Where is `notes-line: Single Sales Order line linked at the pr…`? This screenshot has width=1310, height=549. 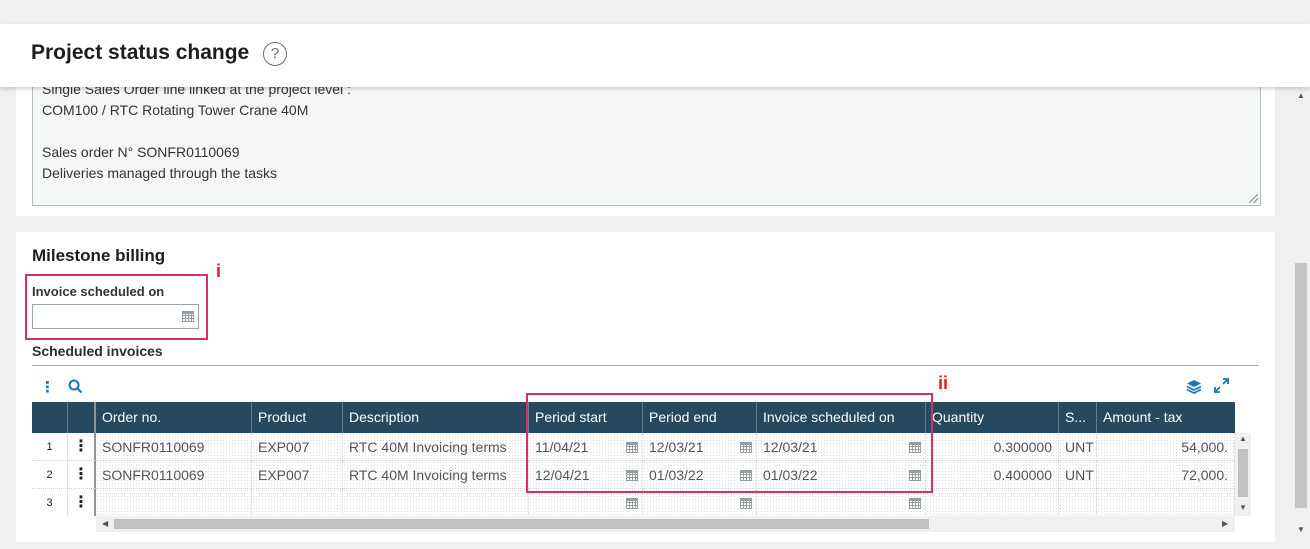
notes-line: Single Sales Order line linked at the pr… is located at coordinates (196, 92).